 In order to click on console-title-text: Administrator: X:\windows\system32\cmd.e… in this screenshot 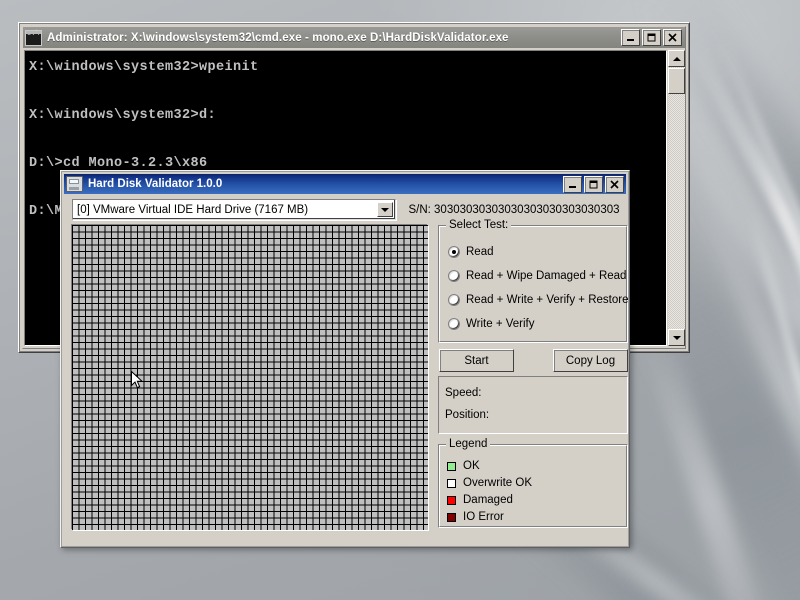, I will do `click(278, 37)`.